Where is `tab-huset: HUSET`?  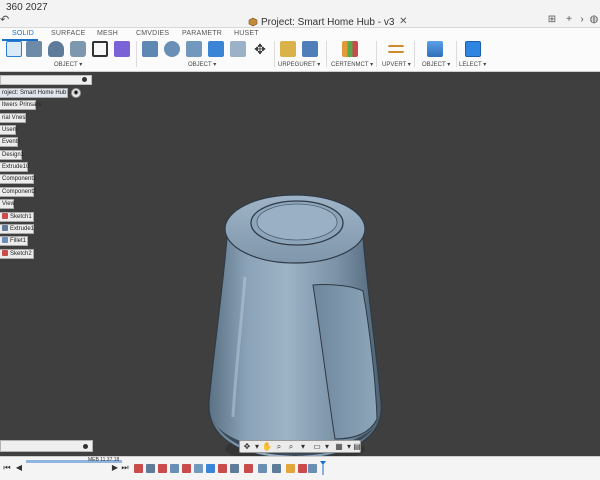
tab-huset: HUSET is located at coordinates (246, 33).